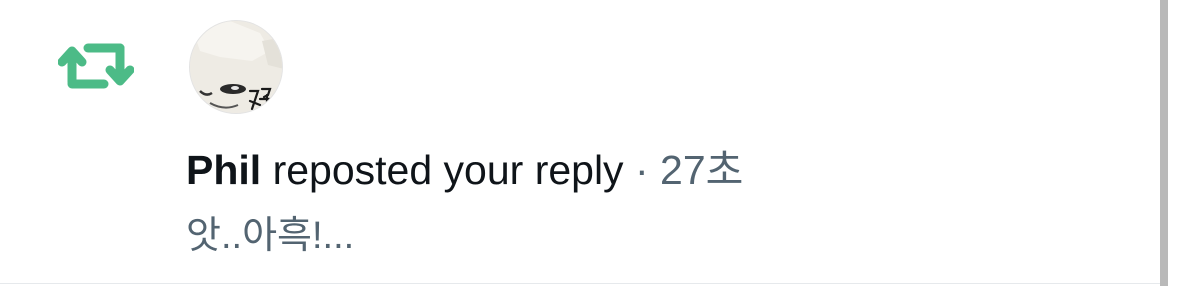  What do you see at coordinates (96, 66) in the screenshot?
I see `repost-icon` at bounding box center [96, 66].